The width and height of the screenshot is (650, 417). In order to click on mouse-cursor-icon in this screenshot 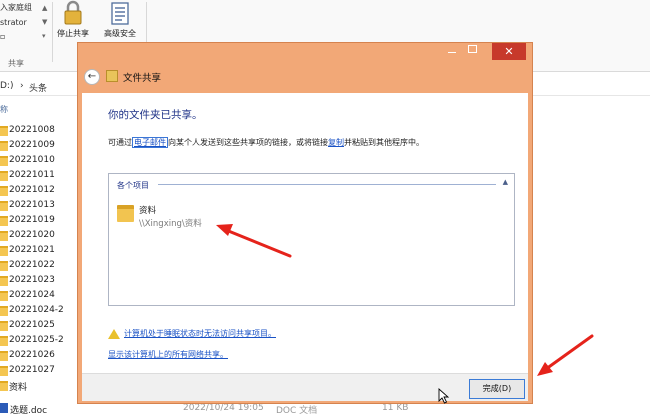, I will do `click(444, 396)`.